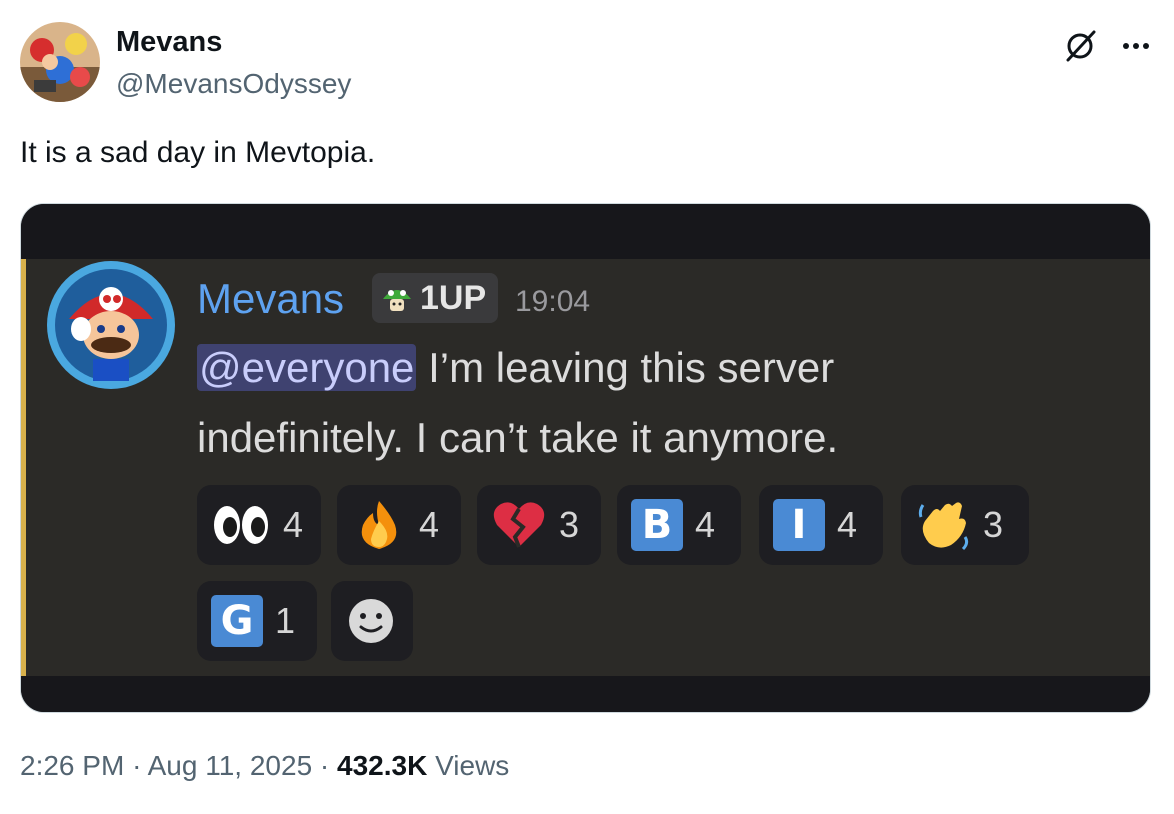 The height and width of the screenshot is (814, 1174). What do you see at coordinates (230, 765) in the screenshot?
I see `tweet-date: Aug 11, 2025` at bounding box center [230, 765].